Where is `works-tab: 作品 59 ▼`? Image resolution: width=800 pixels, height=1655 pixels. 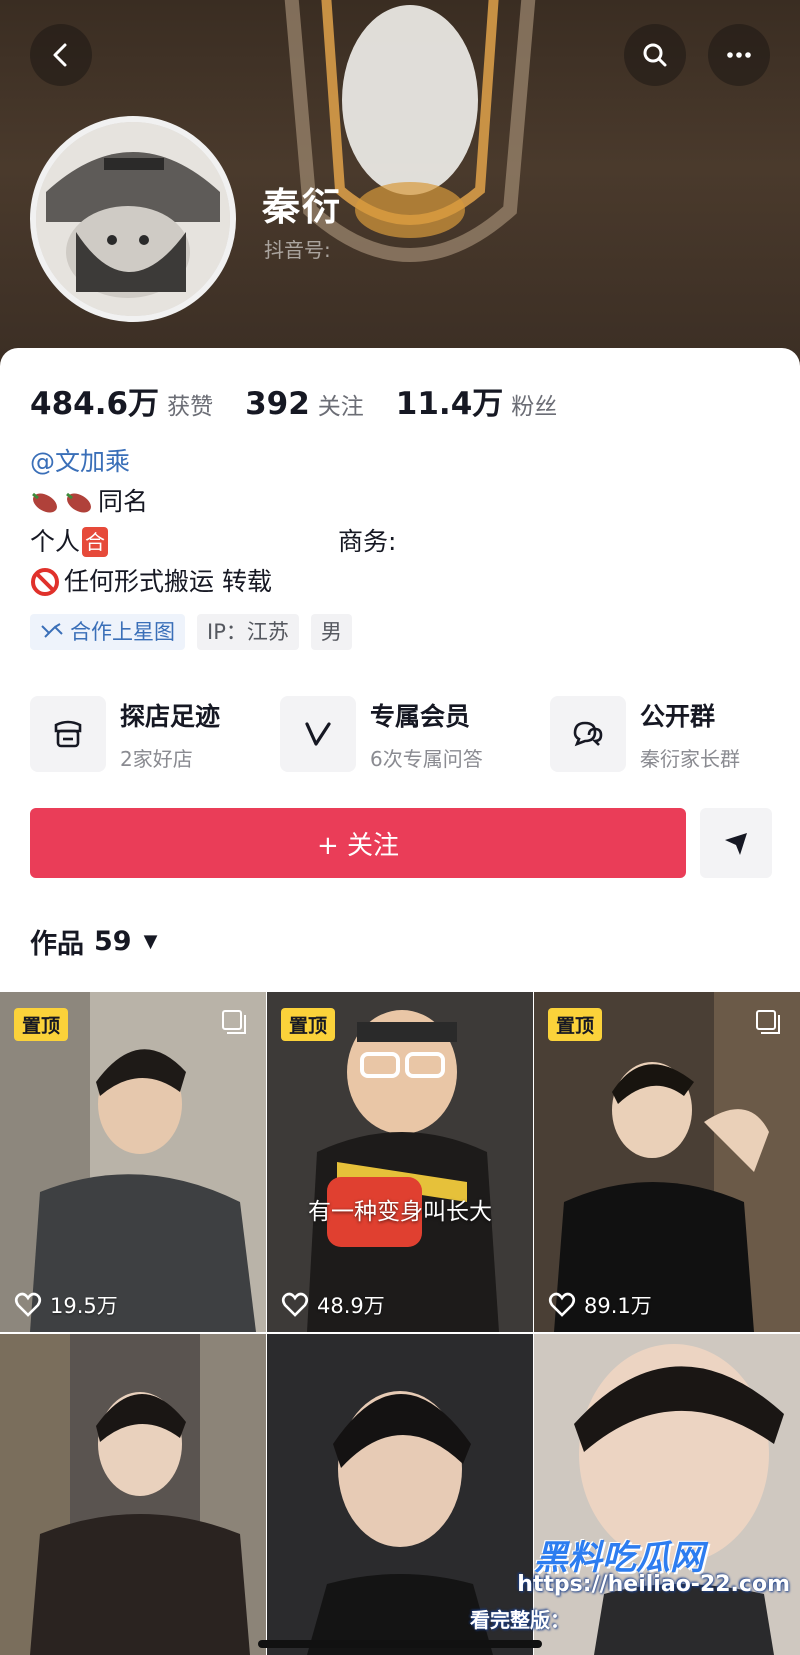 works-tab: 作品 59 ▼ is located at coordinates (93, 941).